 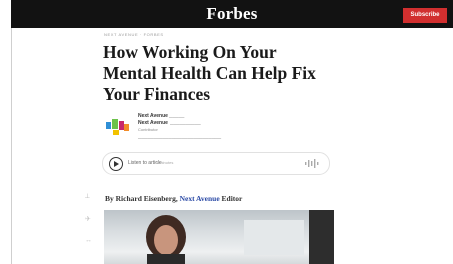 I want to click on top-header-bar: Forbes Subscribe, so click(x=232, y=14).